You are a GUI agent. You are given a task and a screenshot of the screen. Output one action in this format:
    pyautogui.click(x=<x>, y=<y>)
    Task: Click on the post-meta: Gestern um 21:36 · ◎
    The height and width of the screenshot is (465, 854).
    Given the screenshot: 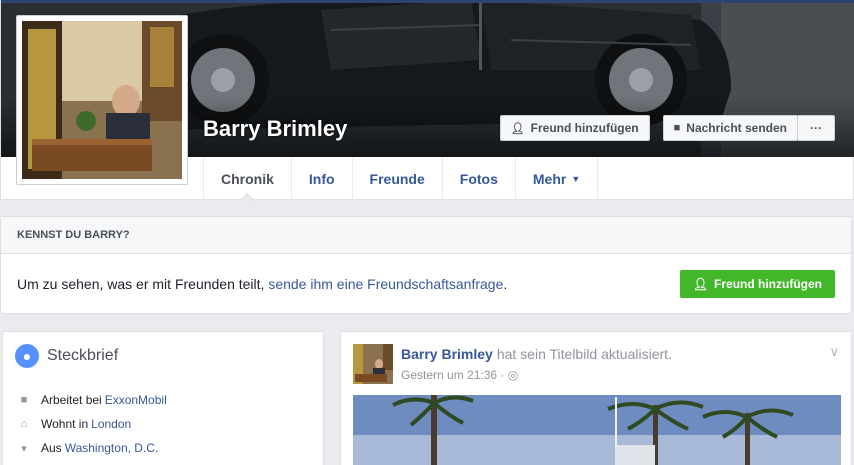 What is the action you would take?
    pyautogui.click(x=460, y=375)
    